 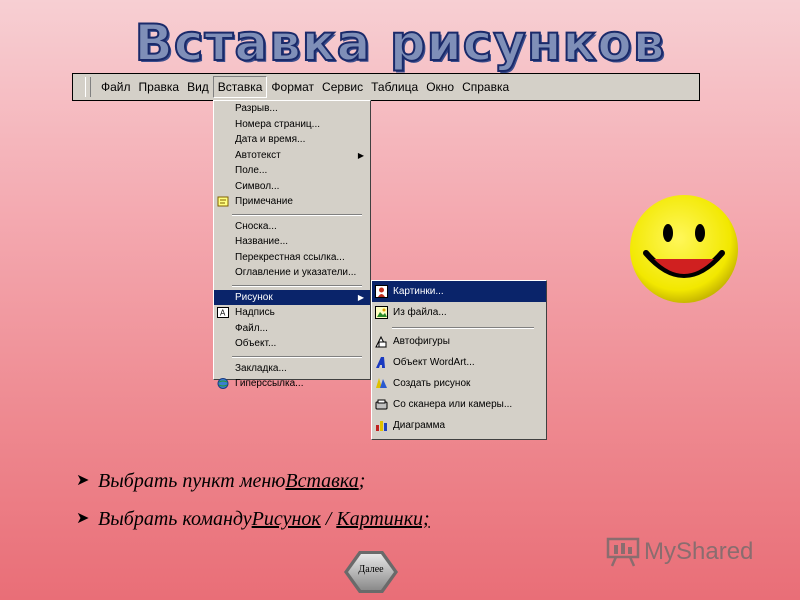 What do you see at coordinates (684, 249) in the screenshot?
I see `smiley-icon` at bounding box center [684, 249].